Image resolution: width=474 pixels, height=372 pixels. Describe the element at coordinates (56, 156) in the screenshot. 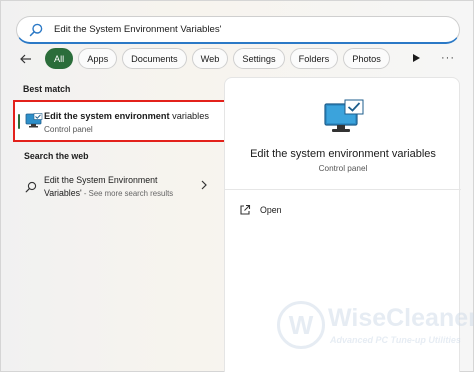

I see `search-web-heading: Search the web` at that location.